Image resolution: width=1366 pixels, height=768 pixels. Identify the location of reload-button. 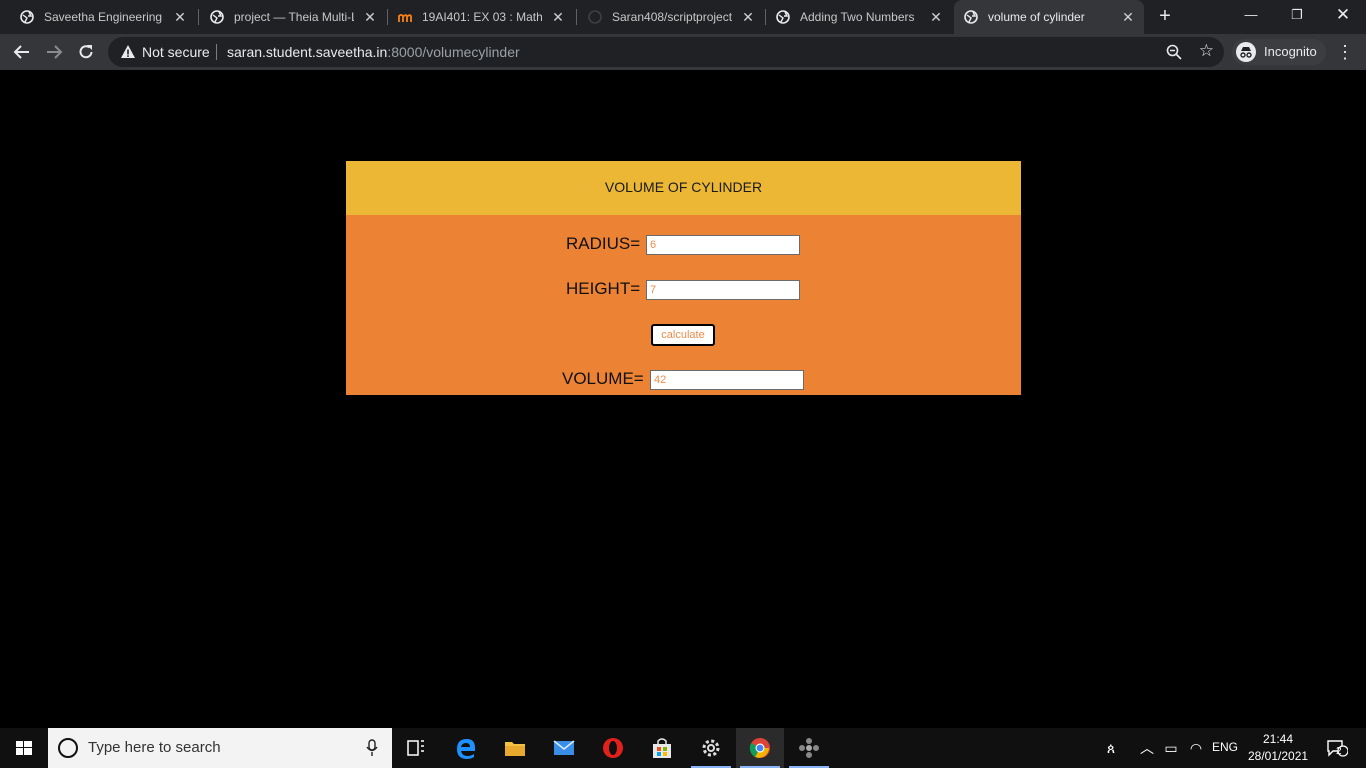
(86, 52).